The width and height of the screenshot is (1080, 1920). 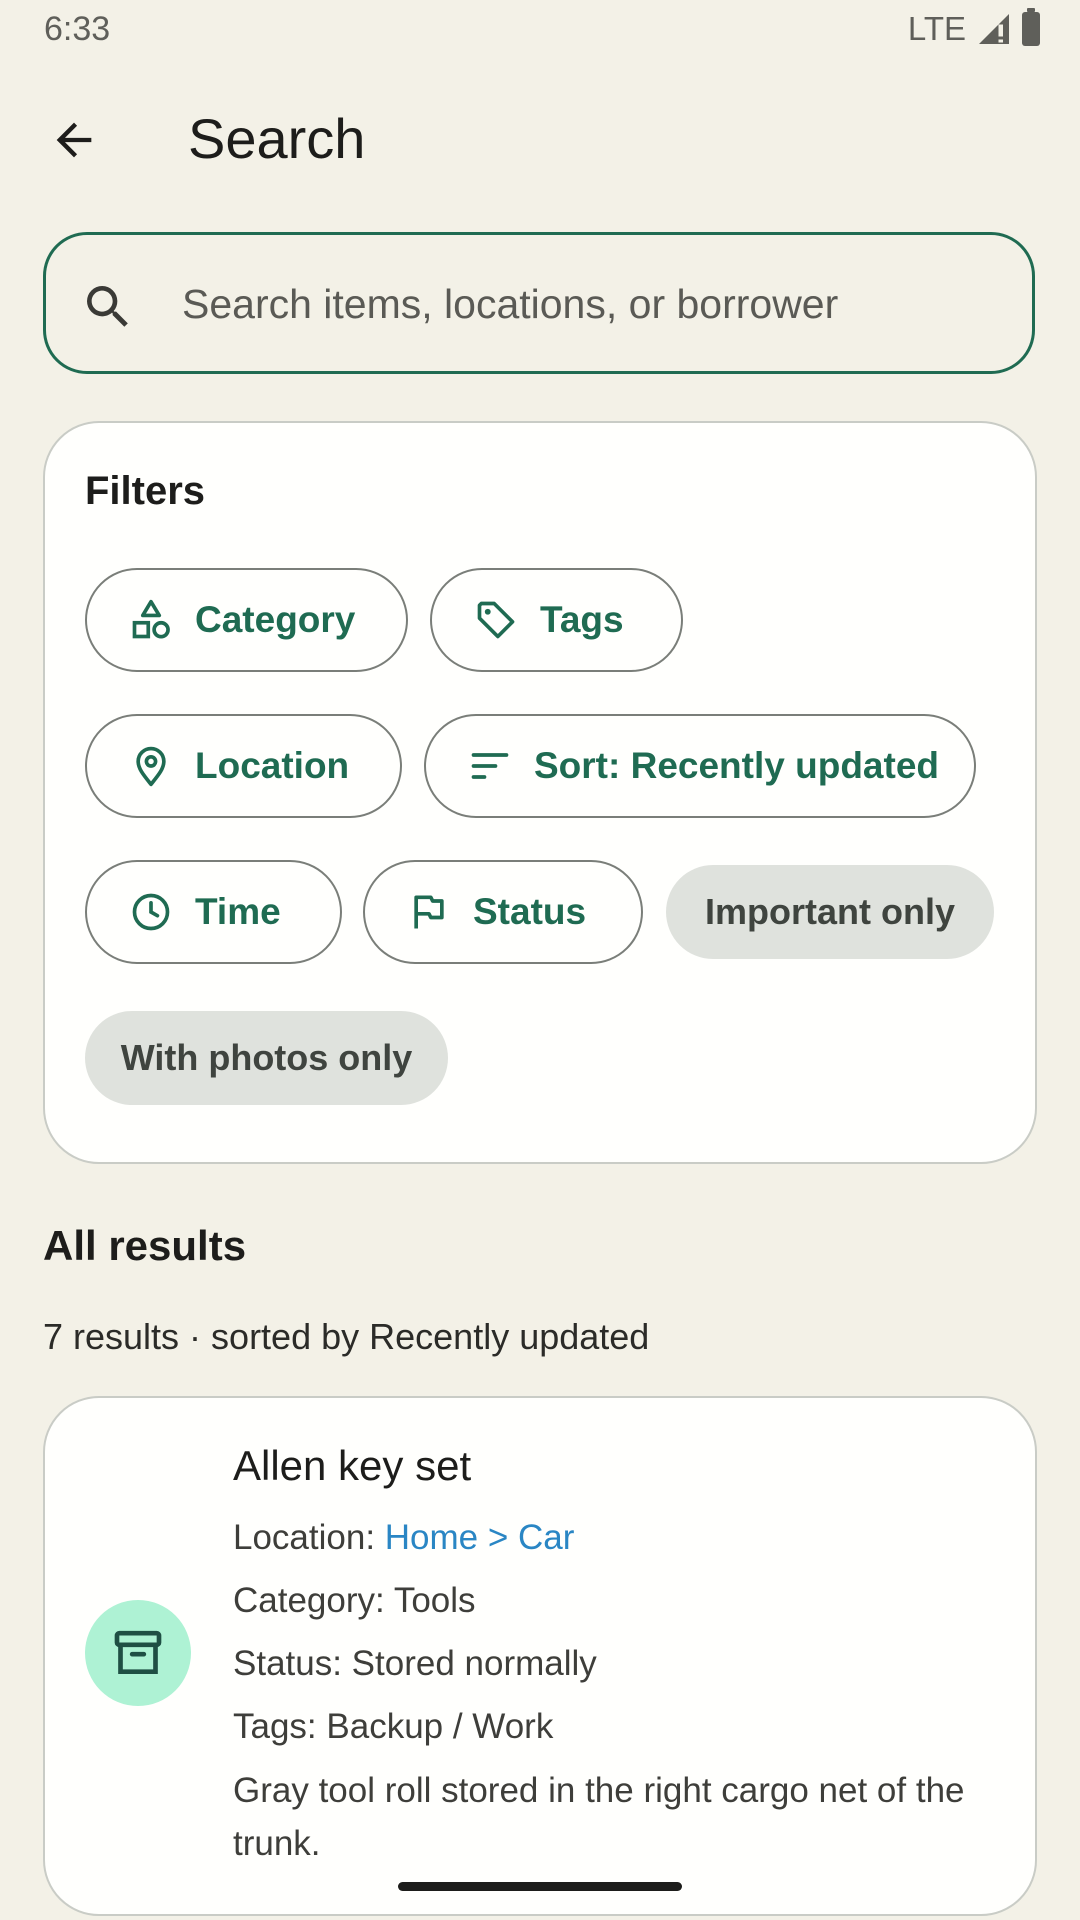 I want to click on results-summary: 7 results · sorted by Recently updated, so click(x=346, y=1336).